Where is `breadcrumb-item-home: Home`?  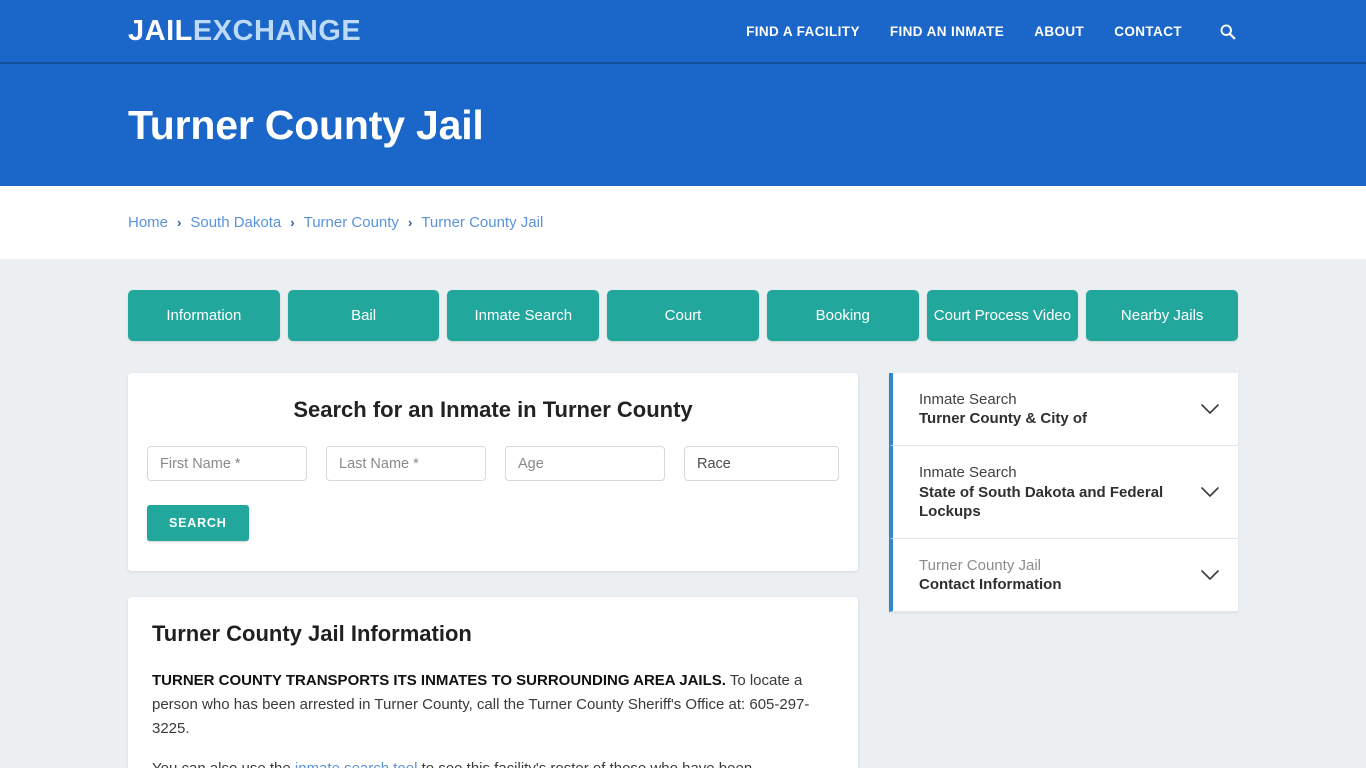
breadcrumb-item-home: Home is located at coordinates (148, 222).